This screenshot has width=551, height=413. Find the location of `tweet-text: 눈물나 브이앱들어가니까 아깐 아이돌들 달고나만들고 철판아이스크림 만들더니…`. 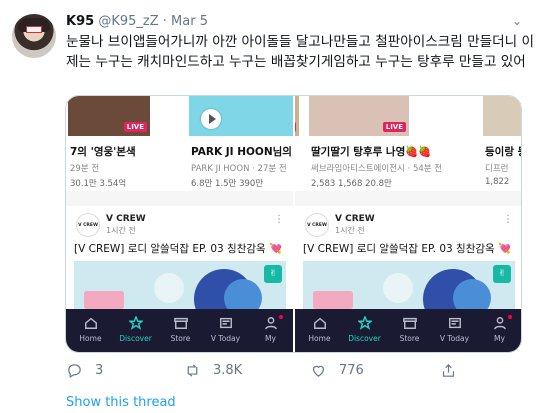

tweet-text: 눈물나 브이앱들어가니까 아깐 아이돌들 달고나만들고 철판아이스크림 만들더니… is located at coordinates (300, 52).